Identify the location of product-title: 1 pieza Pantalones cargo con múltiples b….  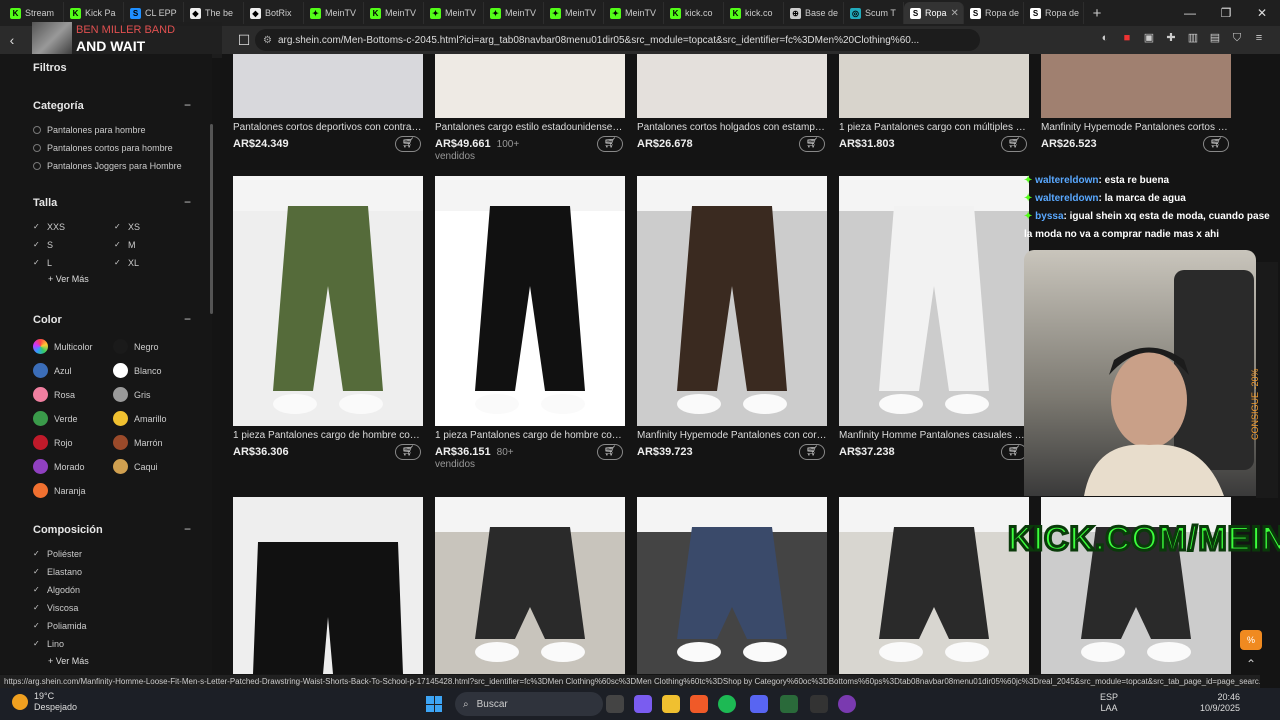
(934, 127).